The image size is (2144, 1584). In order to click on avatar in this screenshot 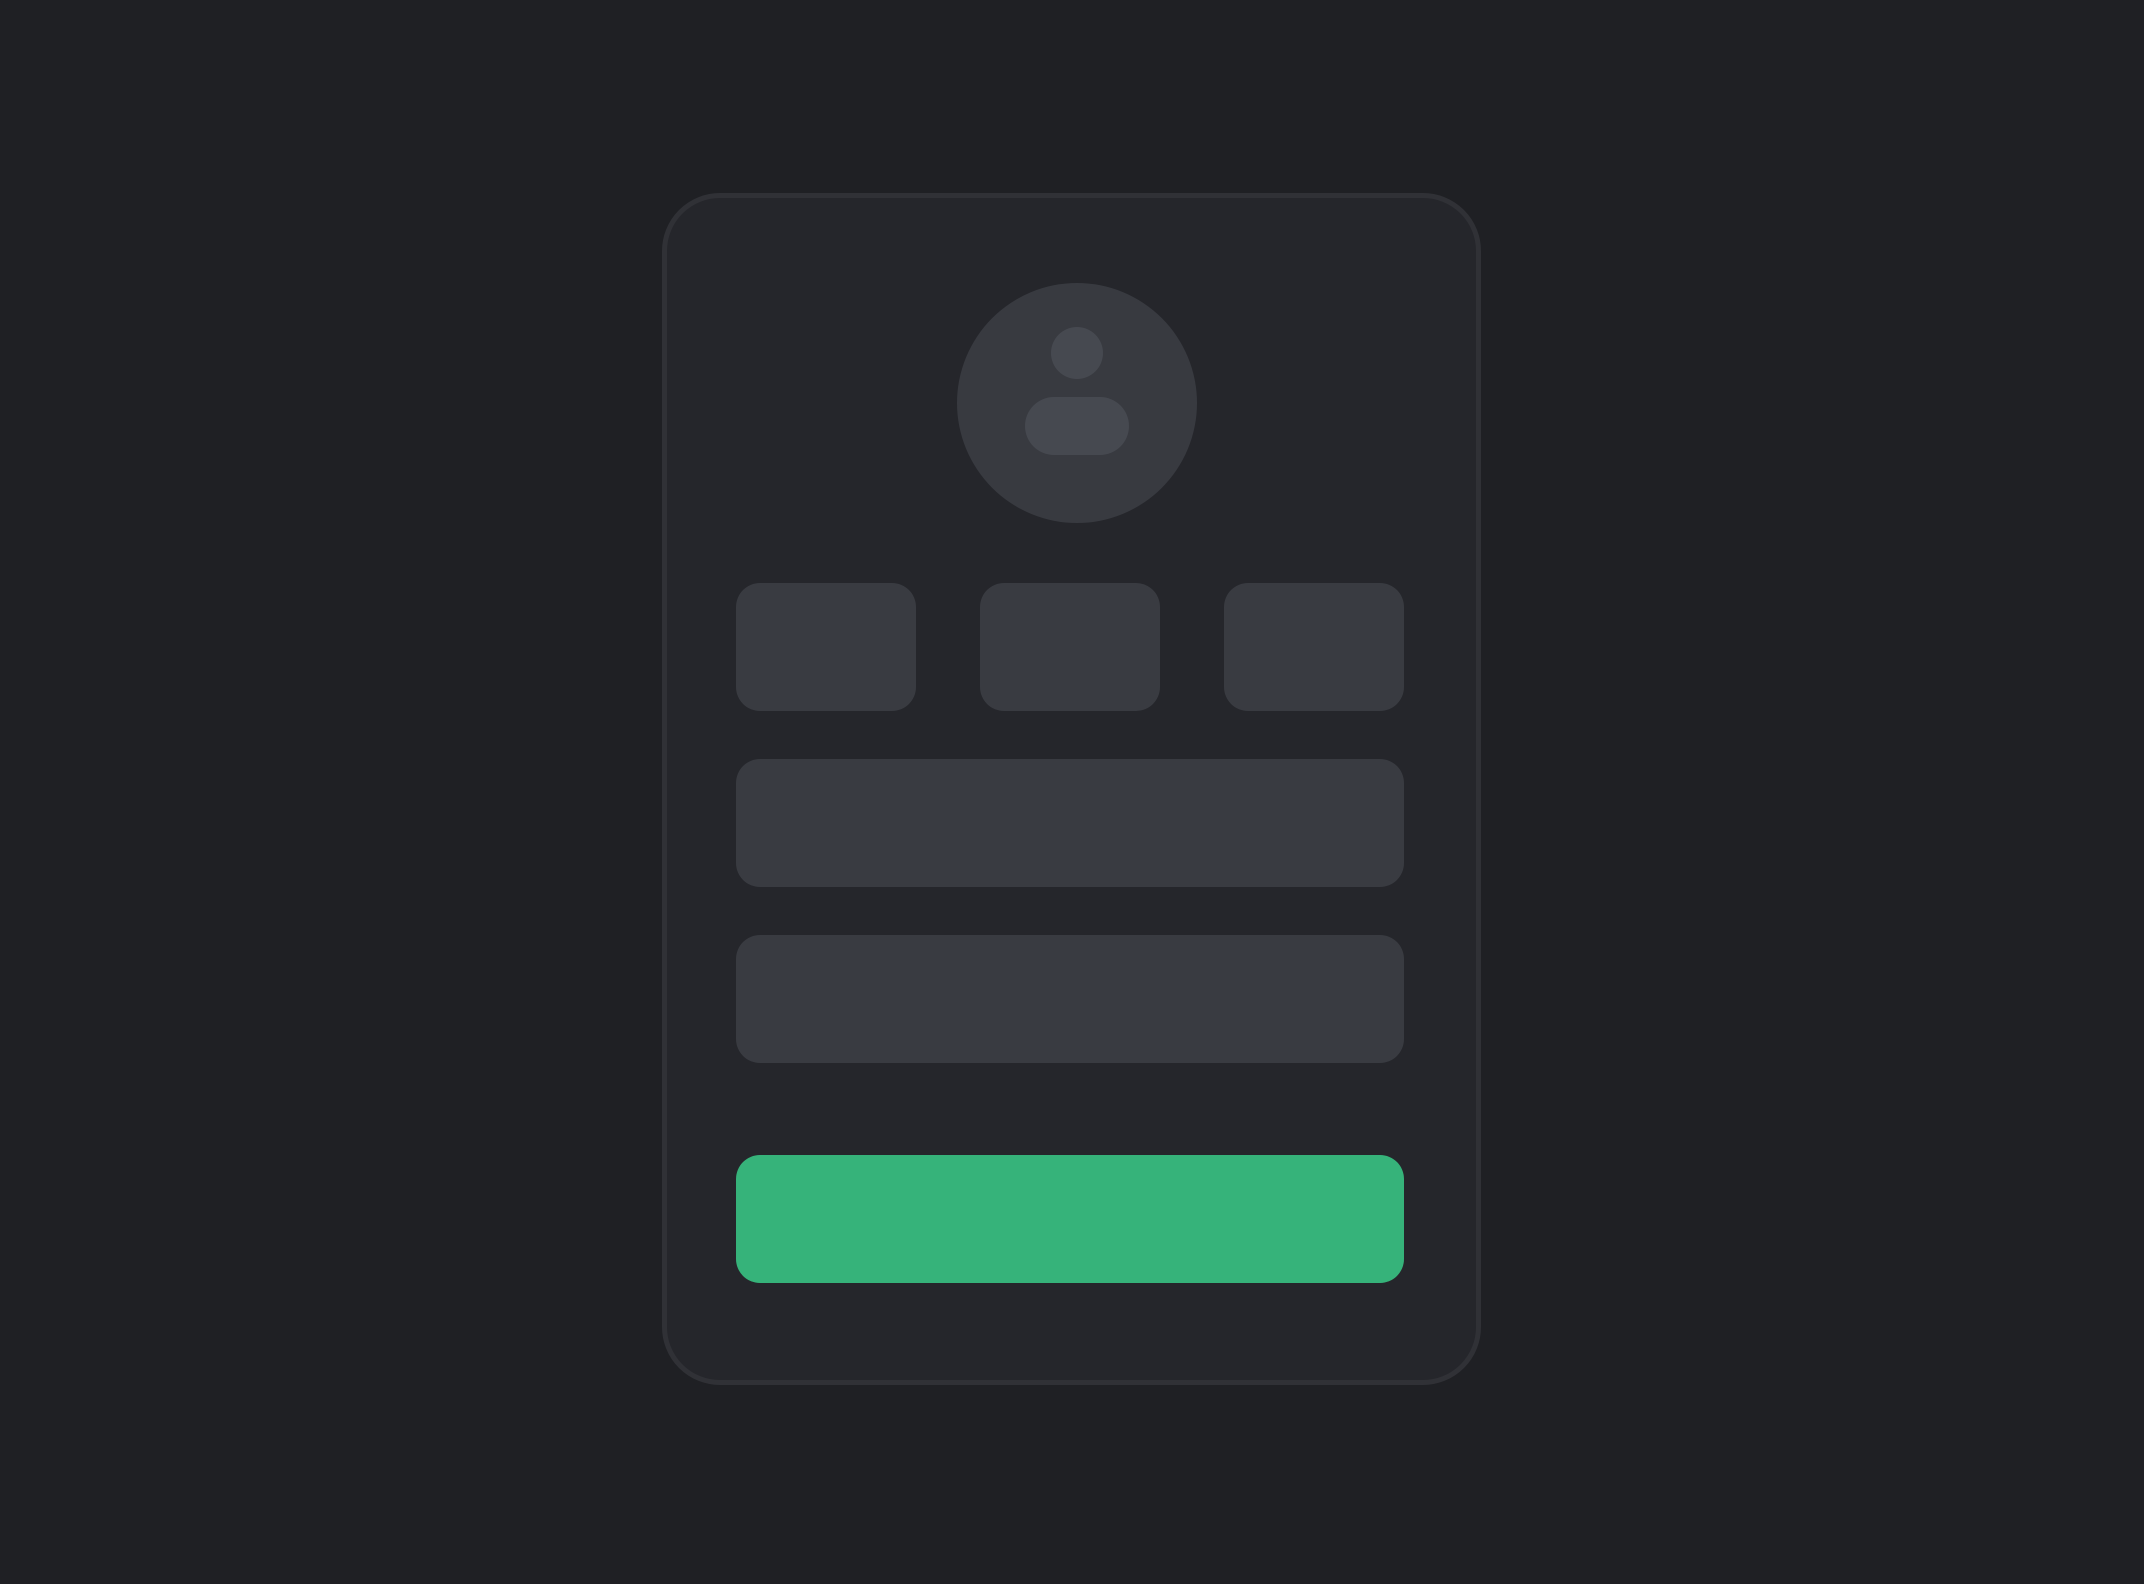, I will do `click(1077, 403)`.